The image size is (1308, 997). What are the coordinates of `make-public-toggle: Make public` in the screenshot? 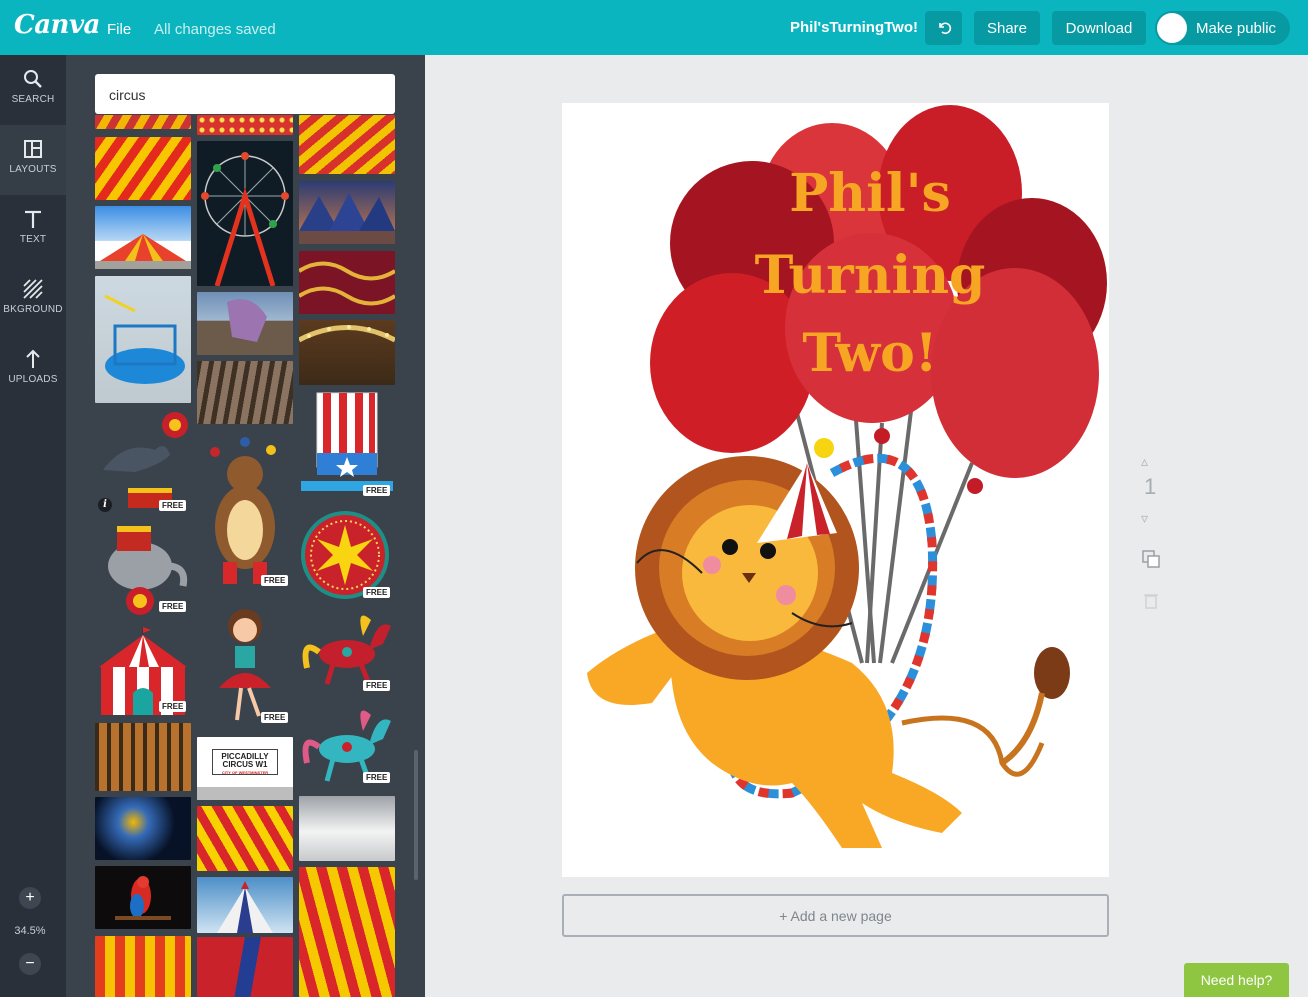 It's located at (1222, 28).